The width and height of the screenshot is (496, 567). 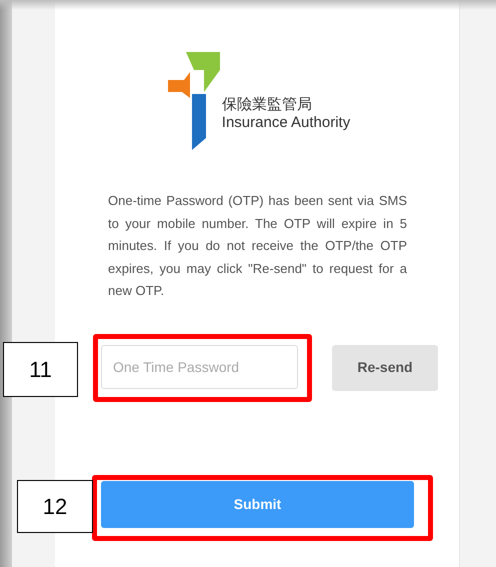 I want to click on otp-message: One-time Password (OTP) has been sent via SMS to your mobile number. The OTP will expire in 5 minutes. If you do not receive the OTP/the OTP expires, you may click "Re-send" to request for a new OTP., so click(x=257, y=246).